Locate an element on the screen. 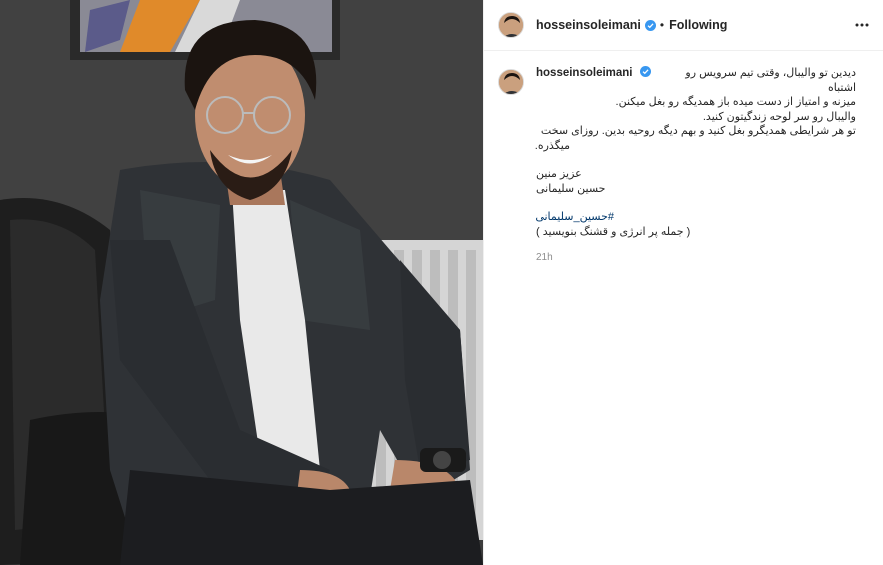 The width and height of the screenshot is (883, 565). caption-verified-badge-icon is located at coordinates (645, 71).